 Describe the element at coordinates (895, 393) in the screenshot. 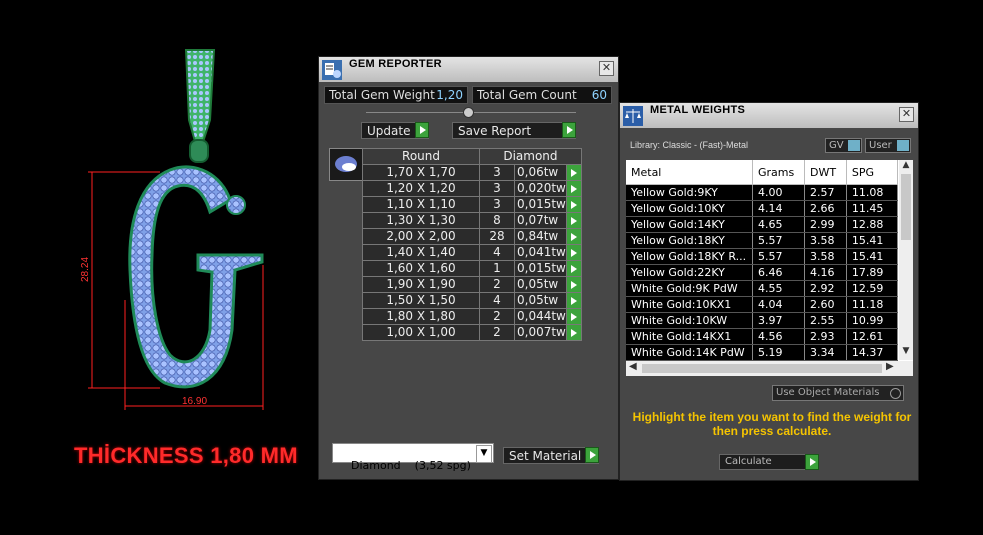

I see `radio-icon` at that location.